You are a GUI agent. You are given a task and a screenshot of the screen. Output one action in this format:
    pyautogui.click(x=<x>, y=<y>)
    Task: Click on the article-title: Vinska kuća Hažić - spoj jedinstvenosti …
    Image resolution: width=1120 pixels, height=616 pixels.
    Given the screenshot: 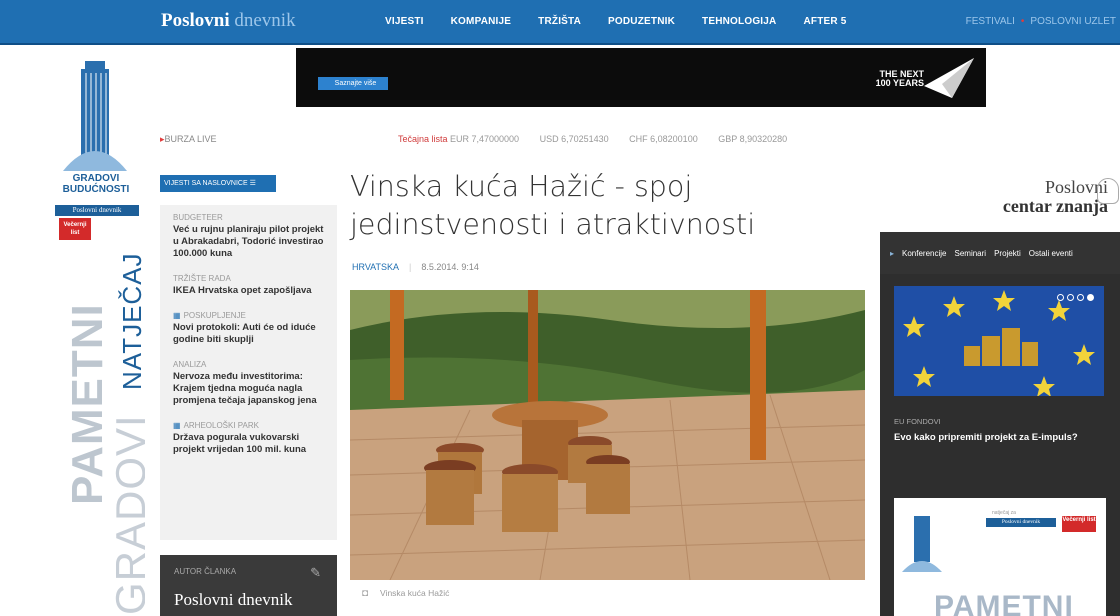 What is the action you would take?
    pyautogui.click(x=610, y=206)
    